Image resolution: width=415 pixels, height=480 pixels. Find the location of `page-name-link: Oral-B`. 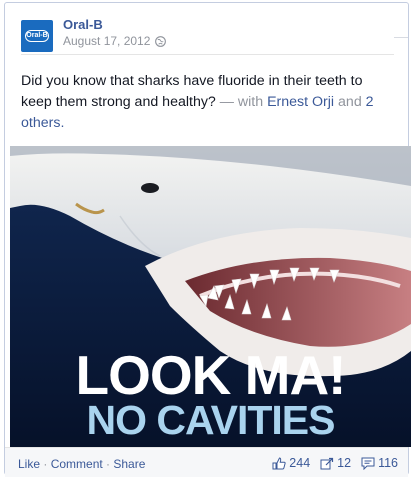

page-name-link: Oral-B is located at coordinates (83, 24).